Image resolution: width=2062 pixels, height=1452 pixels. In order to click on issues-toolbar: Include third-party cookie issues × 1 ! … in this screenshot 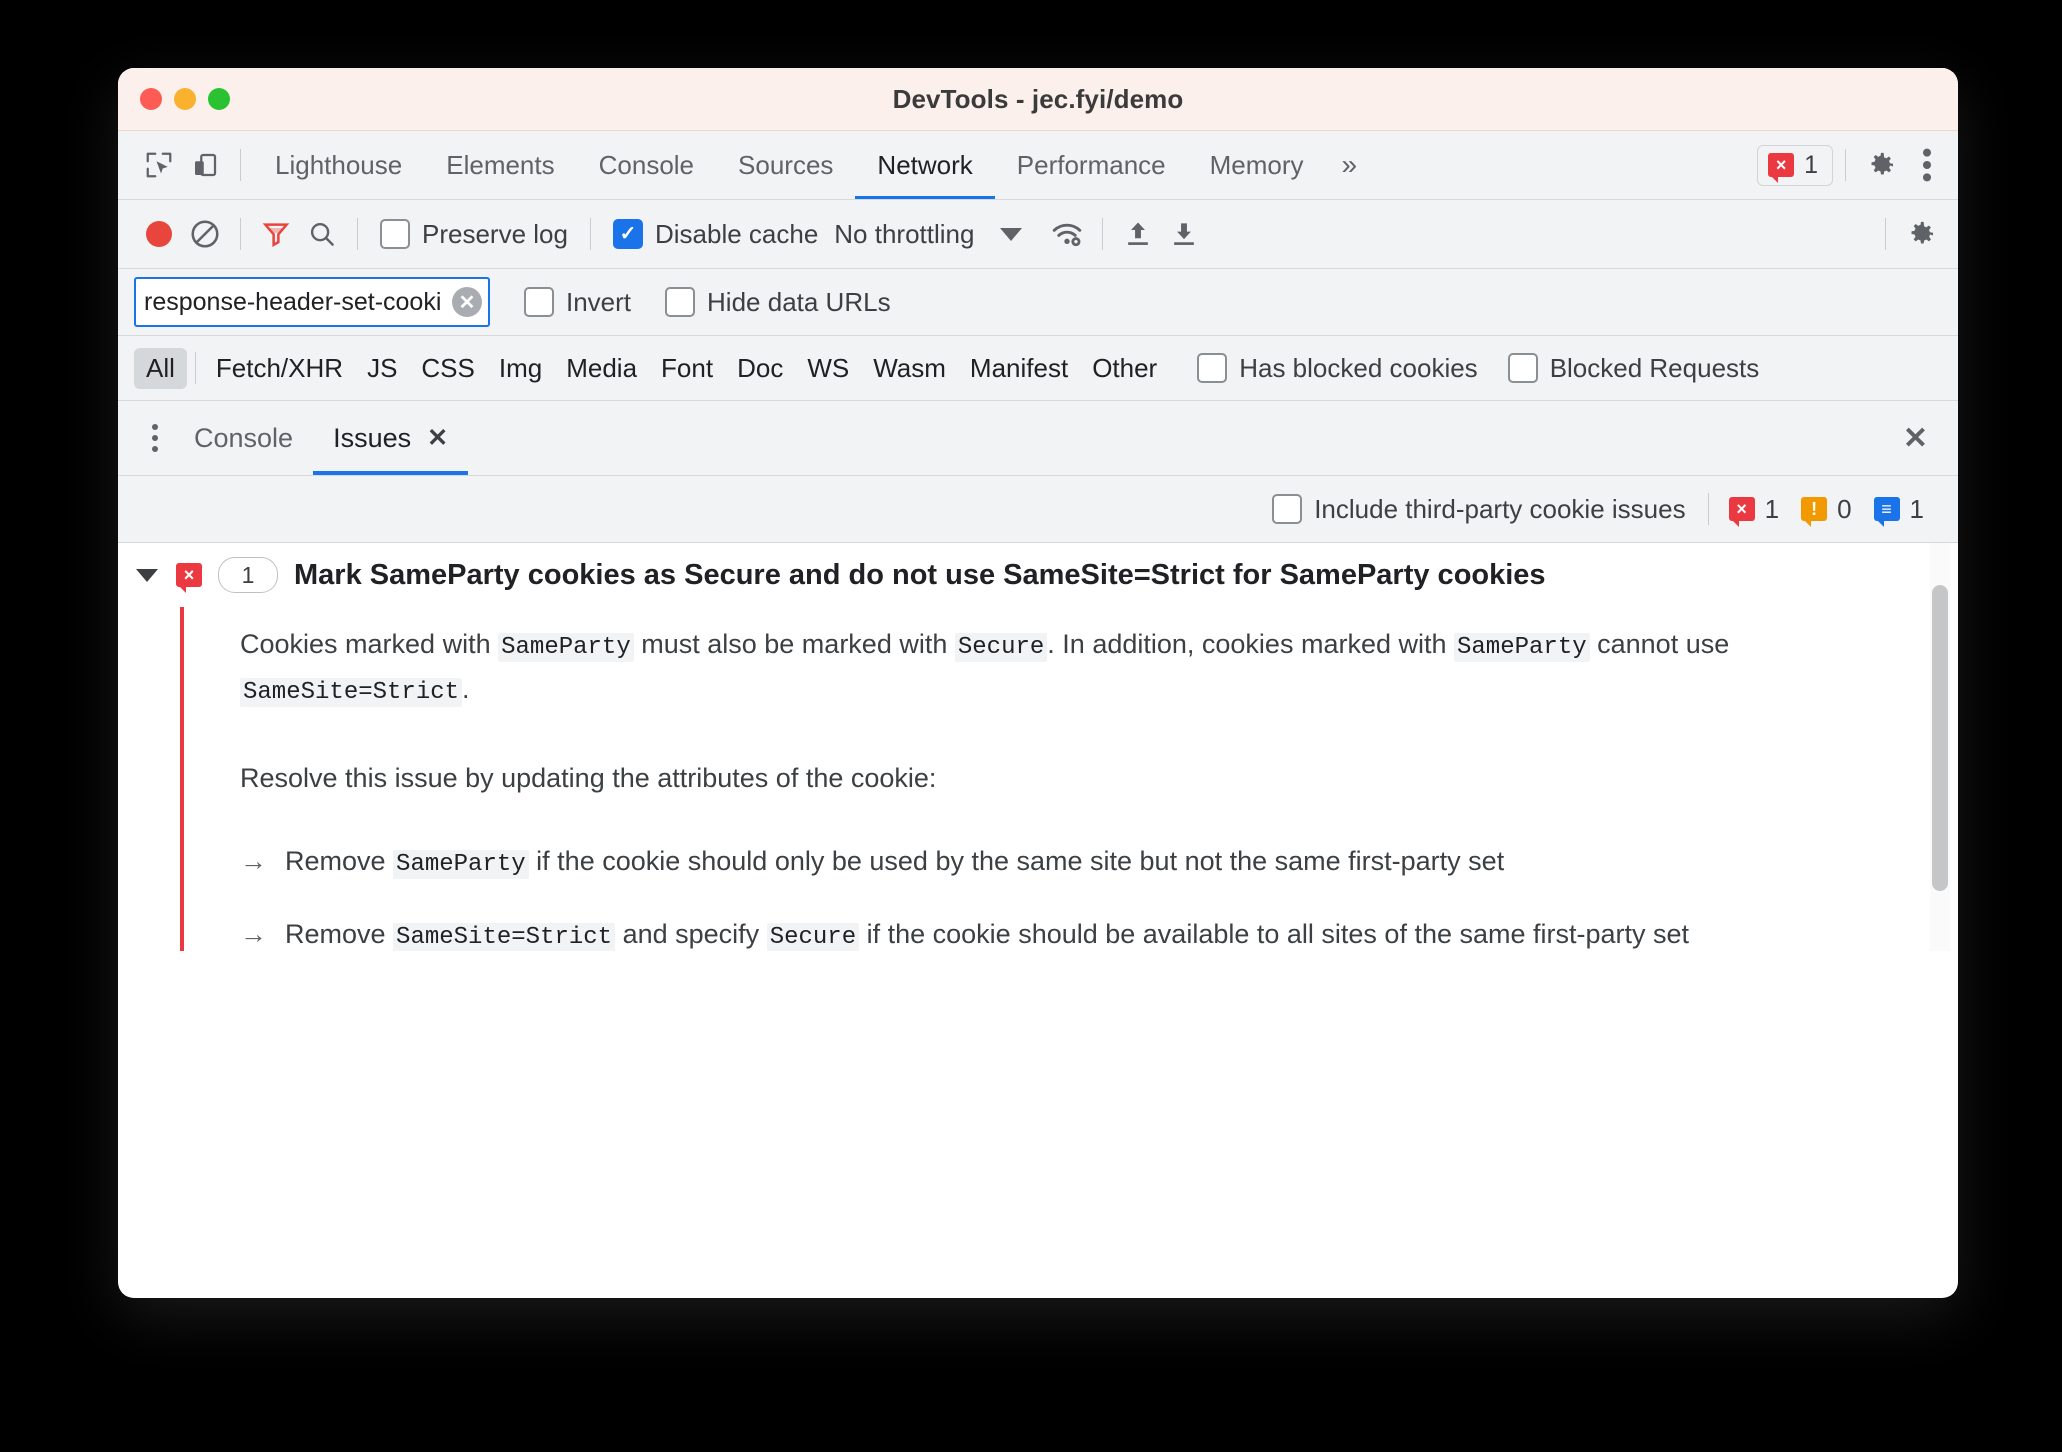, I will do `click(1038, 509)`.